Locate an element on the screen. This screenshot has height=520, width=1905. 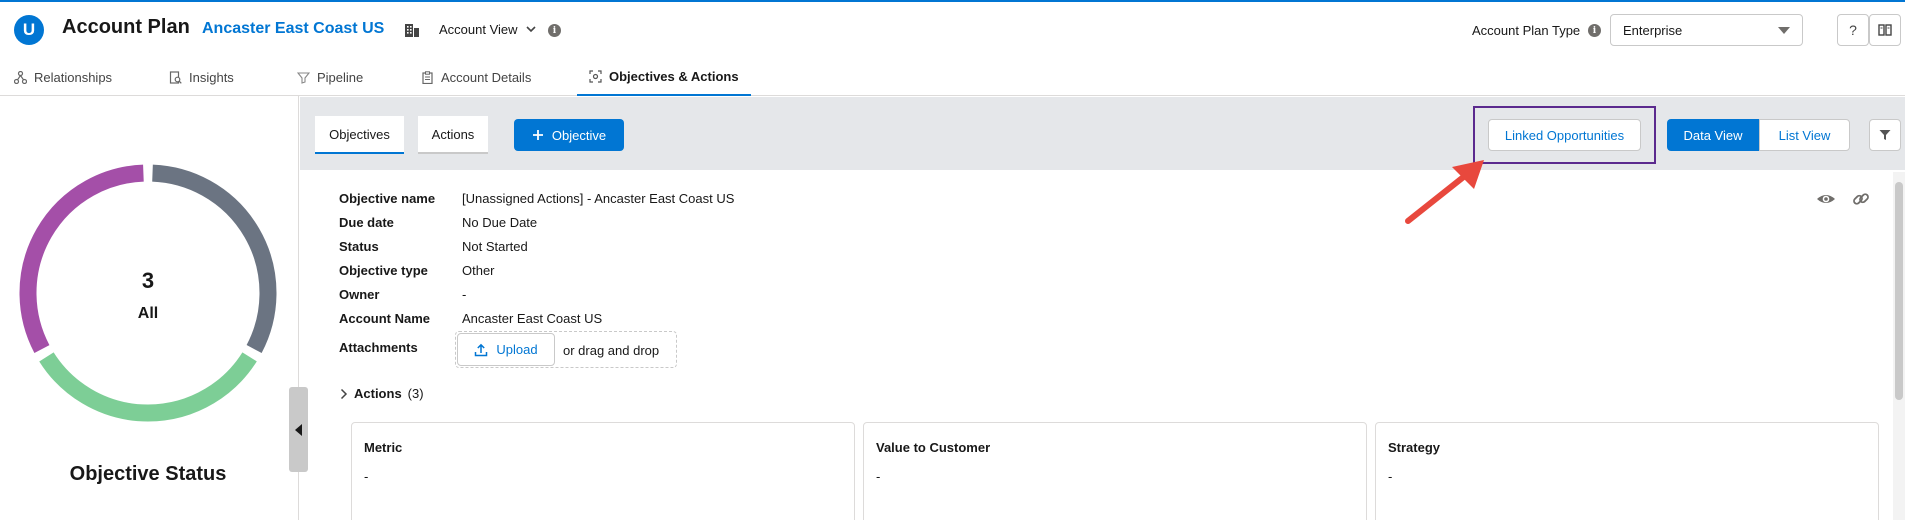
insights-icon is located at coordinates (175, 77).